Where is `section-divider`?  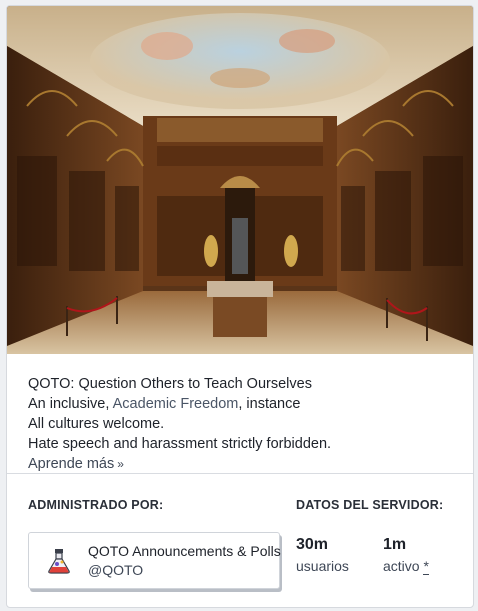
section-divider is located at coordinates (240, 473).